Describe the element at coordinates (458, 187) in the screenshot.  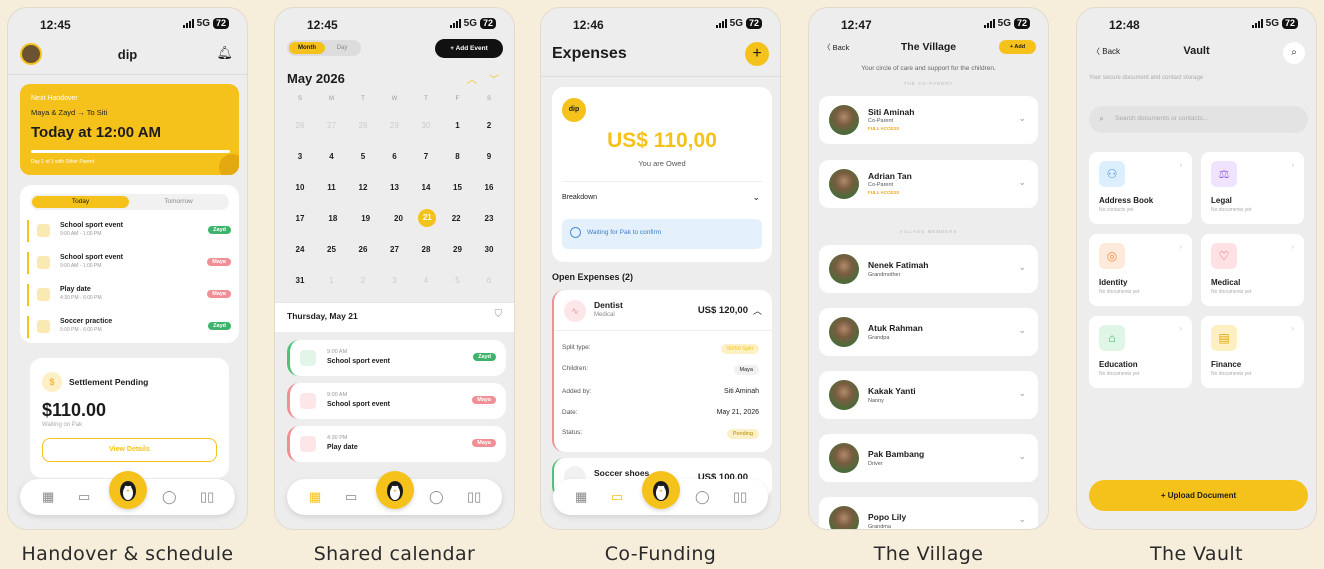
I see `calendar-day: 15` at that location.